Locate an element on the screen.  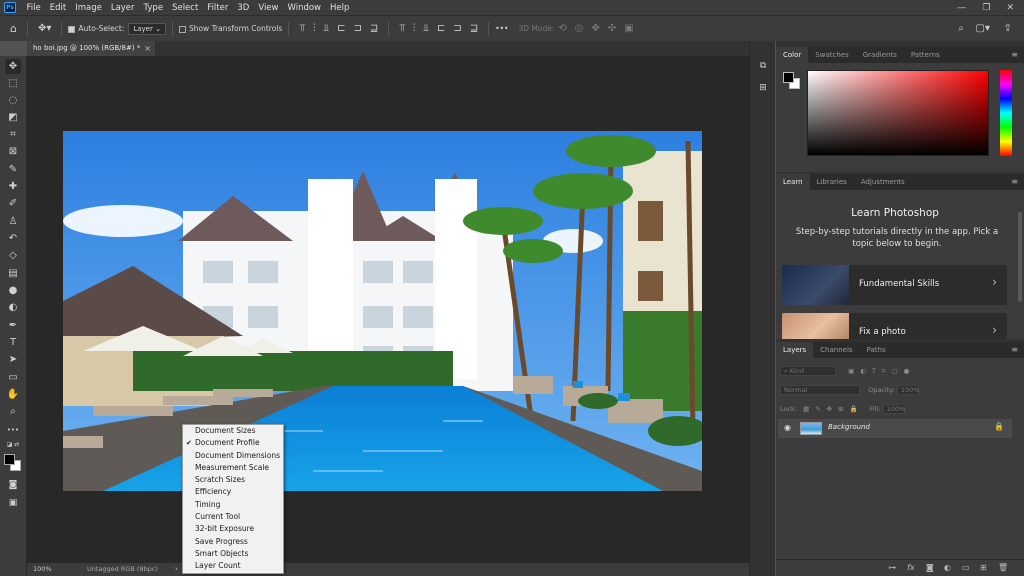
restore-icon: ❐ is located at coordinates (986, 8).